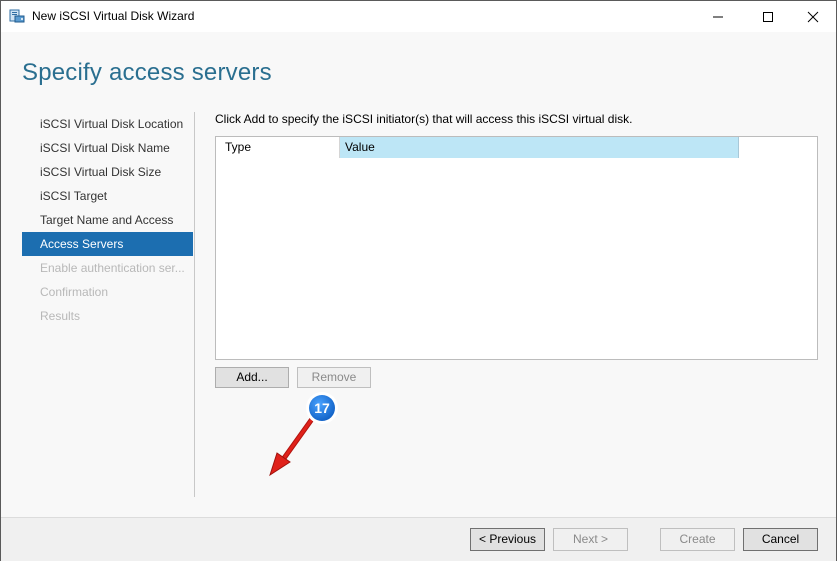 The width and height of the screenshot is (837, 561). I want to click on nav-item-target-name-access: Target Name and Access, so click(107, 220).